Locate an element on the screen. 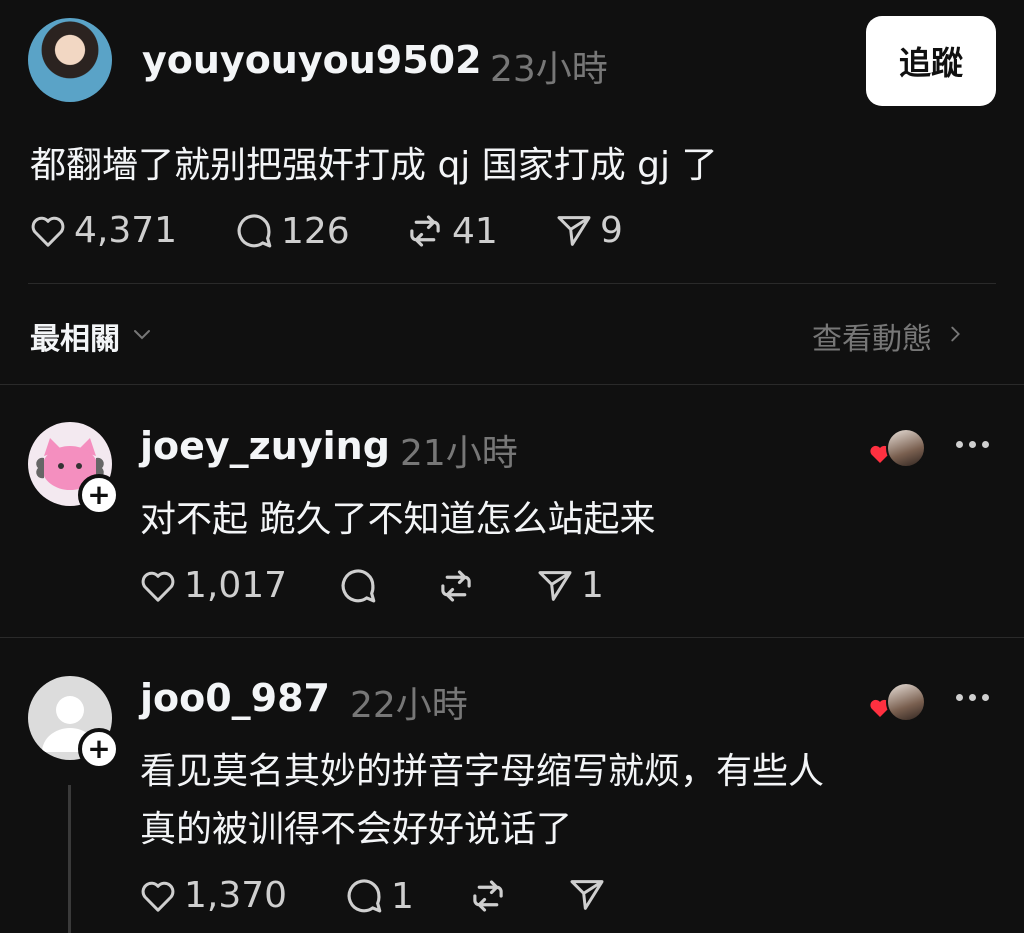  comment-text-line-1: 看见莫名其妙的拼音字母缩写就烦，有些人 is located at coordinates (482, 771).